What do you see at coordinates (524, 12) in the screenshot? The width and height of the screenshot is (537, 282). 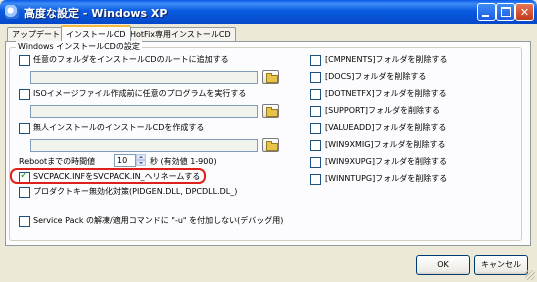 I see `close-button: ✕` at bounding box center [524, 12].